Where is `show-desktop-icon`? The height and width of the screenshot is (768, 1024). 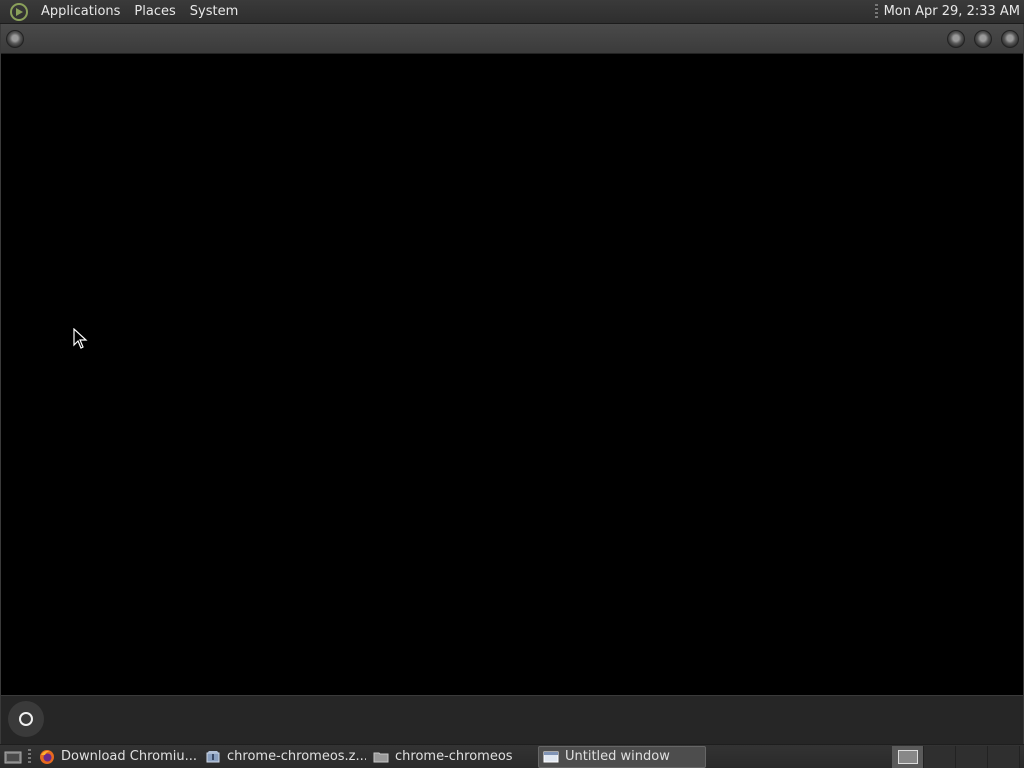
show-desktop-icon is located at coordinates (13, 757).